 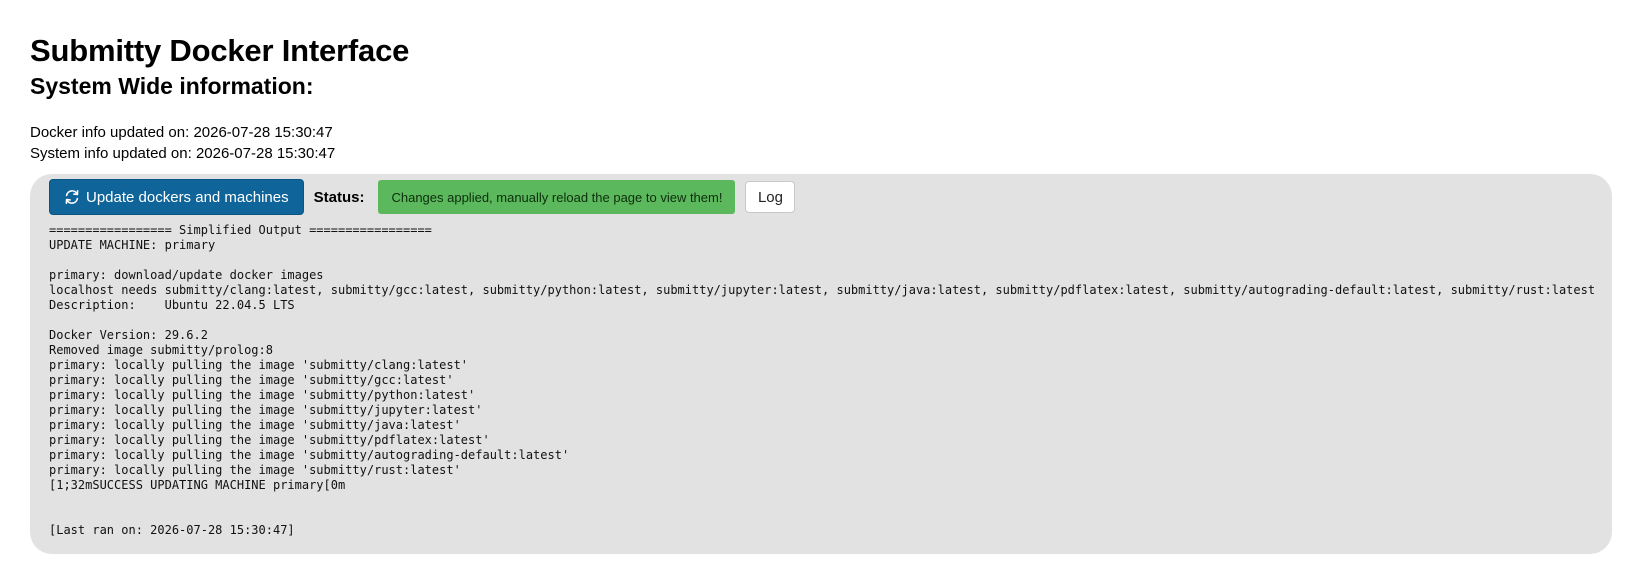 I want to click on log-button: Log, so click(x=770, y=197).